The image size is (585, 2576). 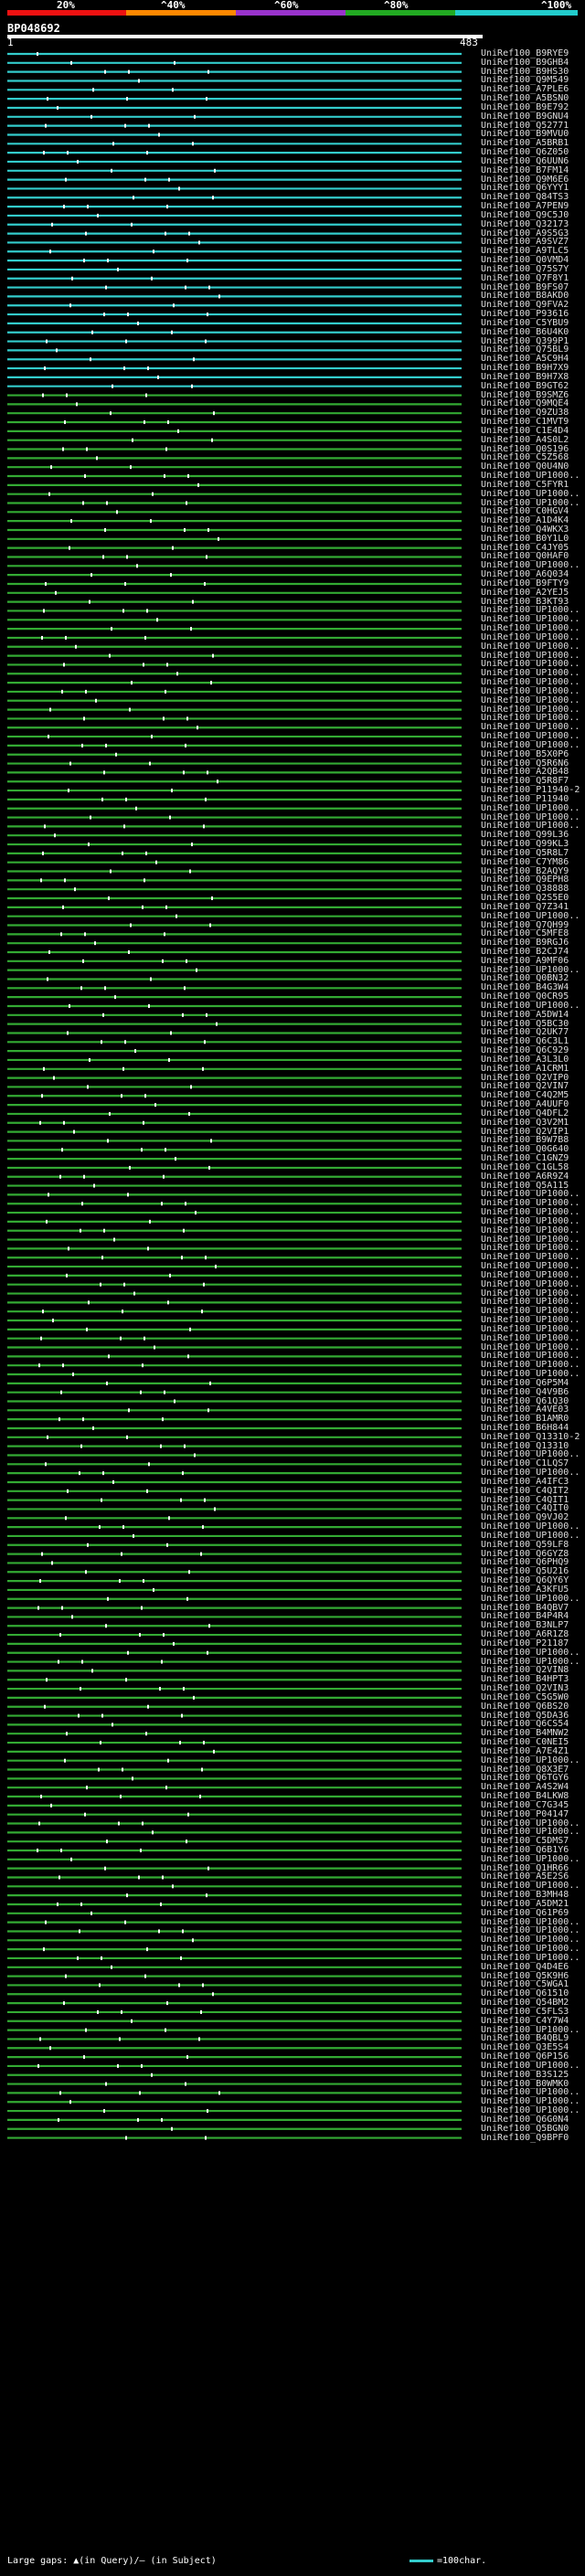 What do you see at coordinates (516, 13) in the screenshot?
I see `scale-segment-cyan` at bounding box center [516, 13].